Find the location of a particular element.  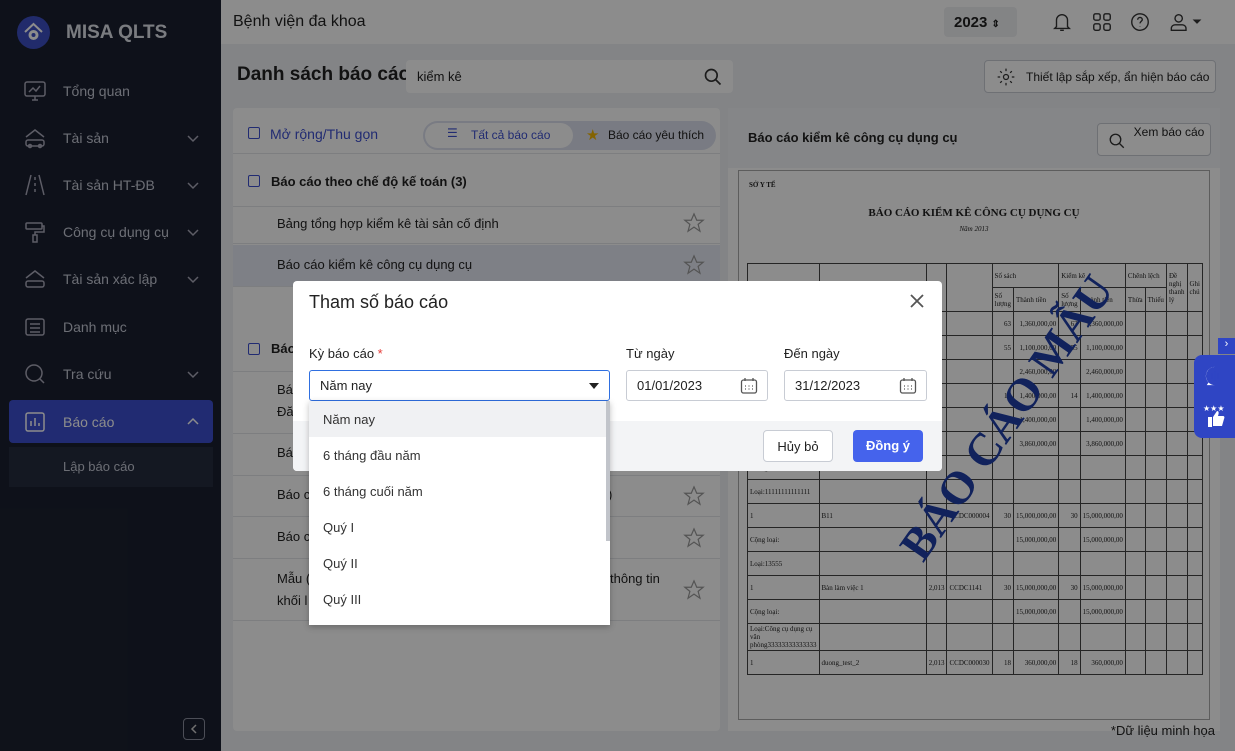

from-date-label: Từ ngày is located at coordinates (650, 353).